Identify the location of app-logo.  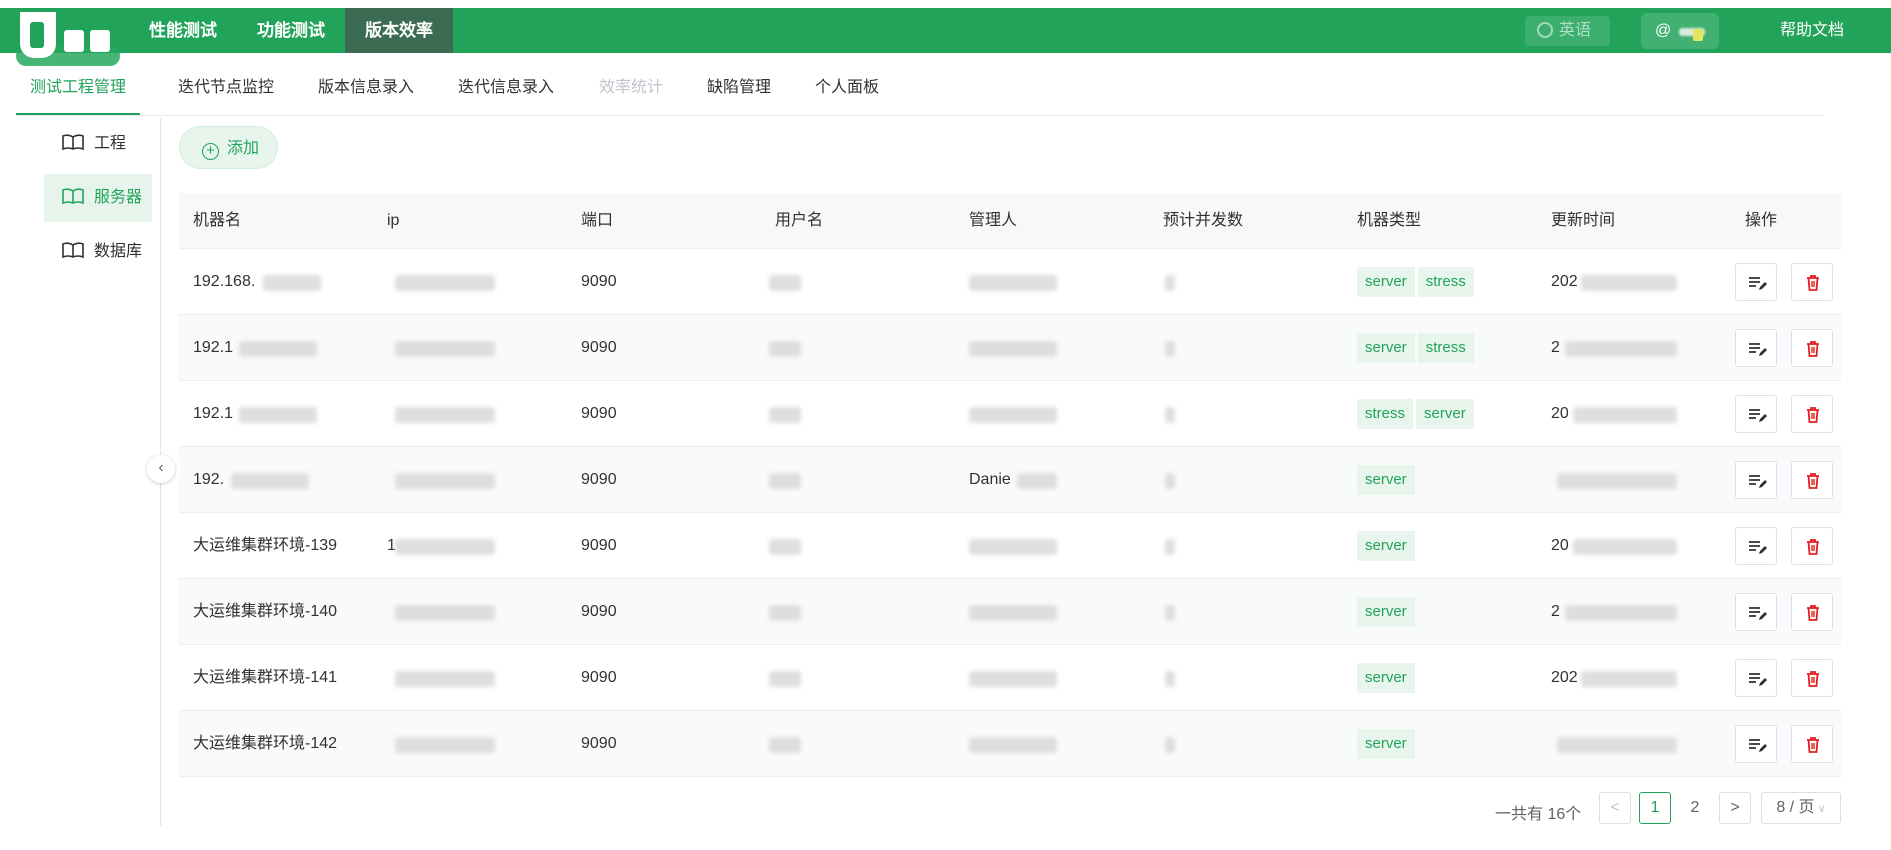
(67, 39).